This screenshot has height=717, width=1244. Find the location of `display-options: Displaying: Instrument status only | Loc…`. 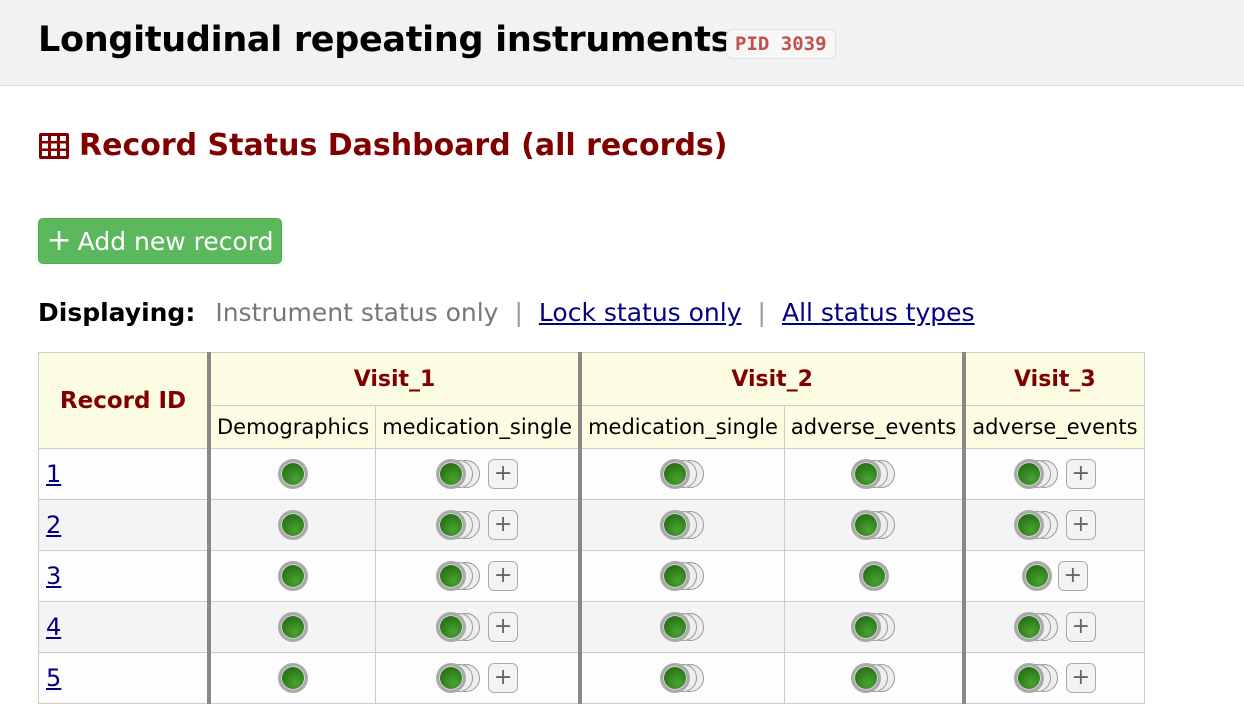

display-options: Displaying: Instrument status only | Loc… is located at coordinates (506, 312).